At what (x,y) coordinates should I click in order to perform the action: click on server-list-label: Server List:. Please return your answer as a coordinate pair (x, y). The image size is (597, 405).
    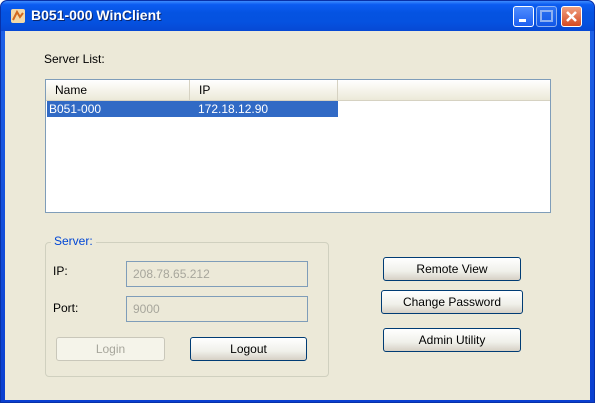
    Looking at the image, I should click on (74, 59).